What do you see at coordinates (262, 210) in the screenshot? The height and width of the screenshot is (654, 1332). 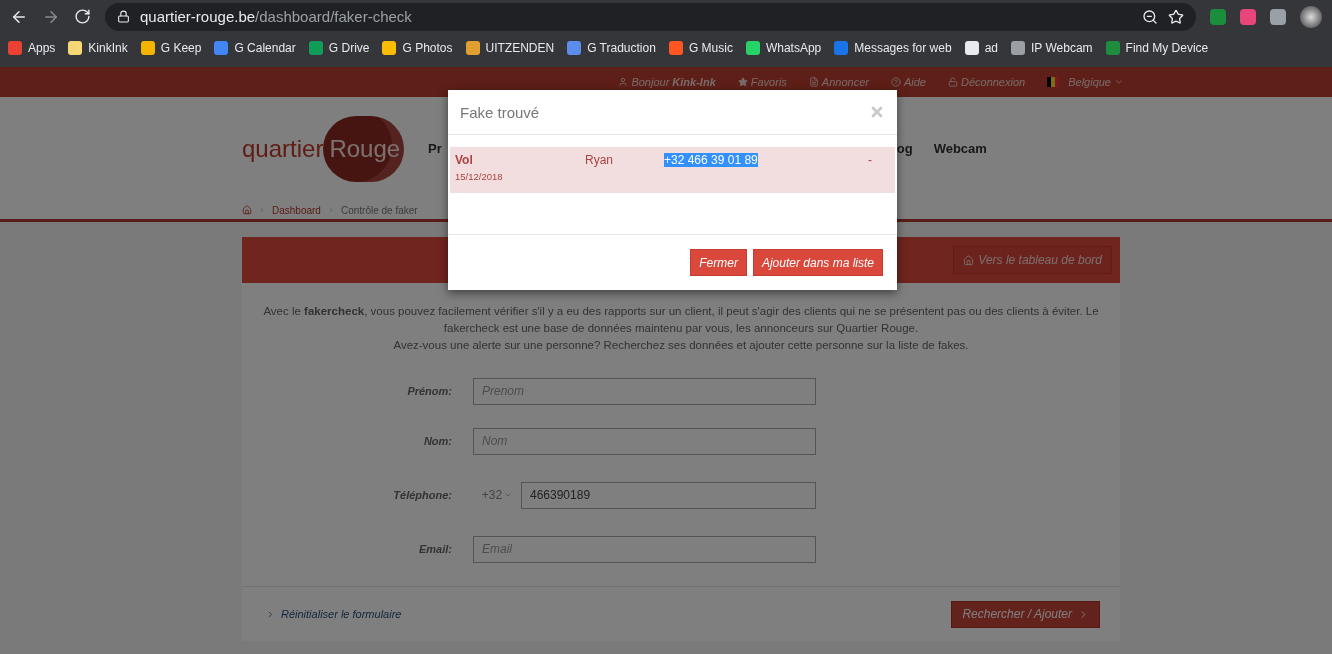 I see `separator-icon` at bounding box center [262, 210].